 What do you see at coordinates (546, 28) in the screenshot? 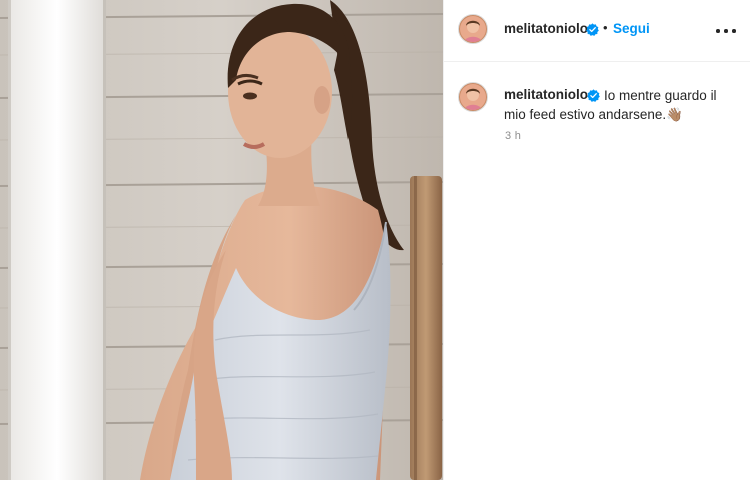
I see `author-username: melitatoniolo` at bounding box center [546, 28].